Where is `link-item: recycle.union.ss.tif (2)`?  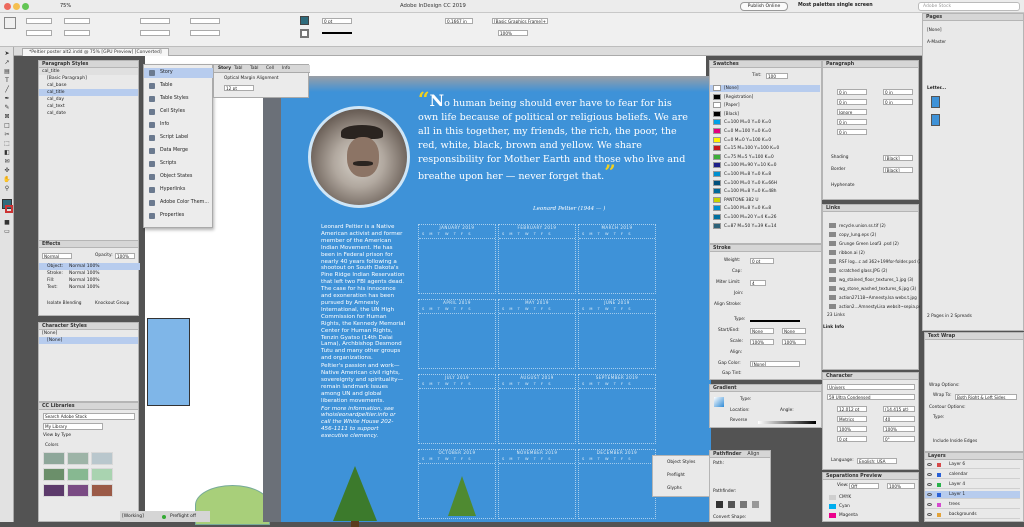
link-item: recycle.union.ss.tif (2) is located at coordinates (871, 225).